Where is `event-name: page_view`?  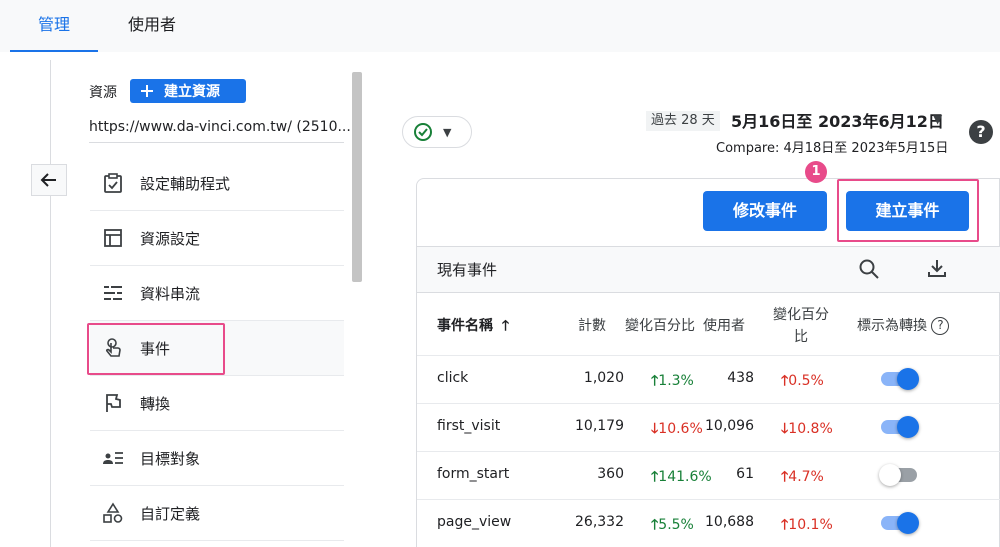 event-name: page_view is located at coordinates (474, 522).